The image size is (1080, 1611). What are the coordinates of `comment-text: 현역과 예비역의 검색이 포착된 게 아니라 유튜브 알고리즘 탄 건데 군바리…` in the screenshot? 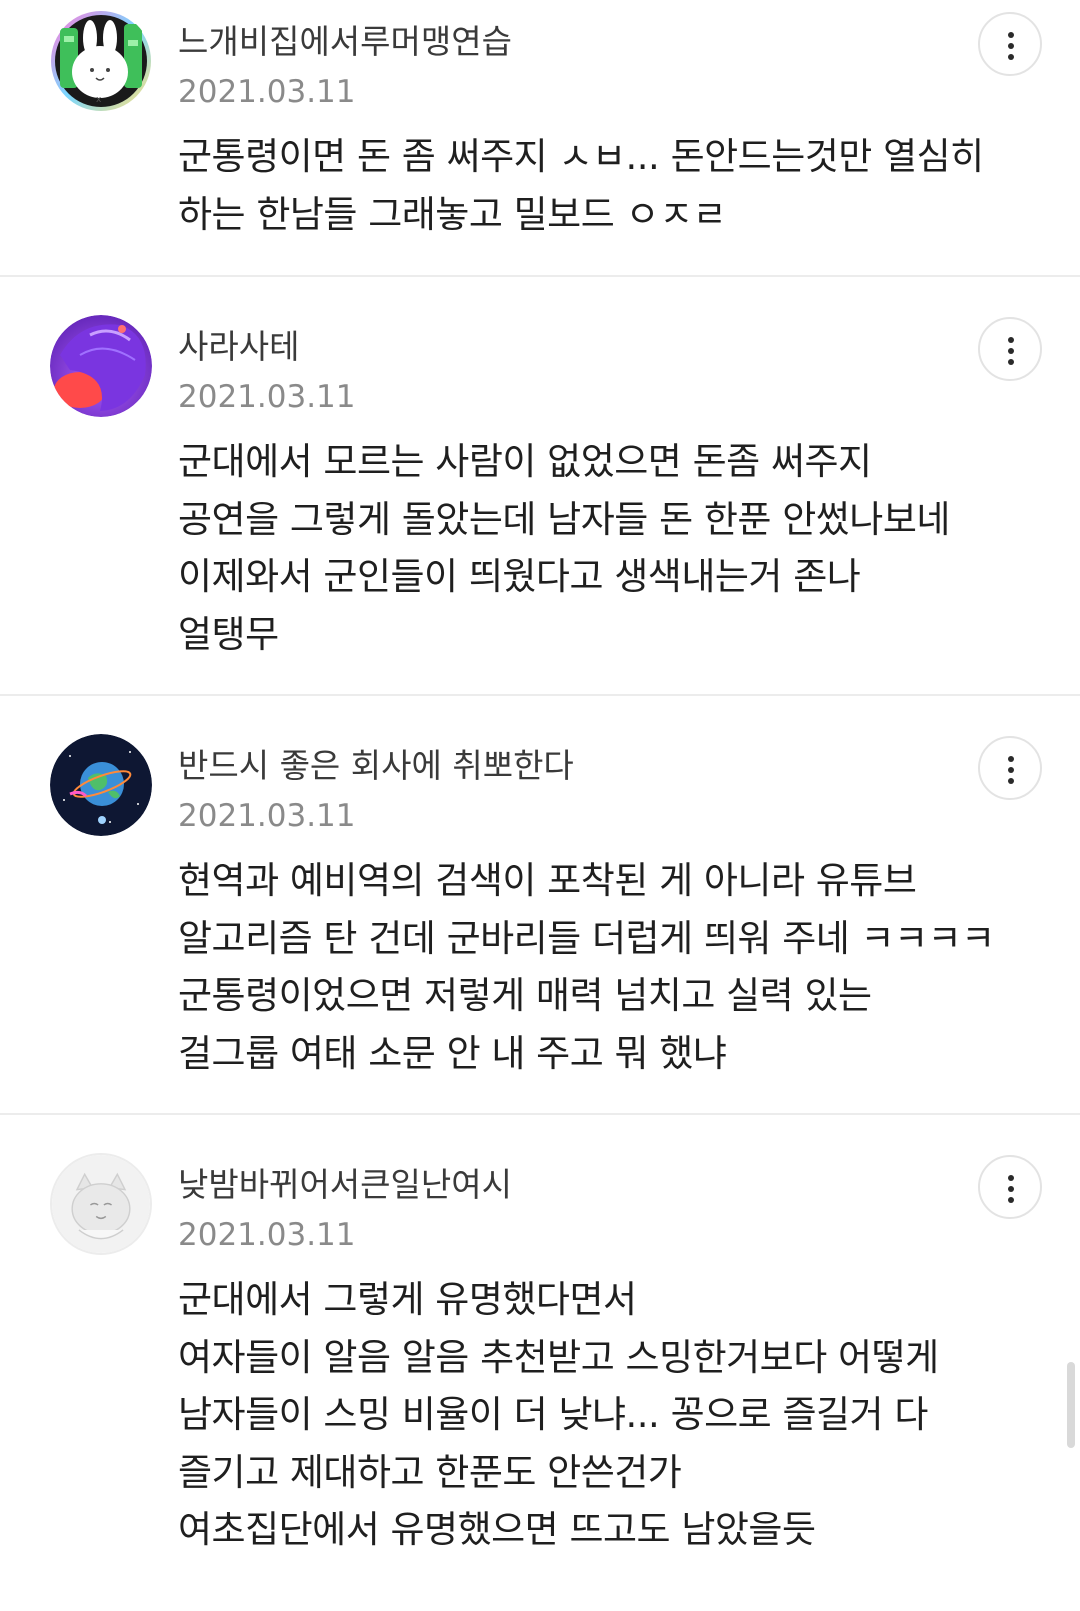 It's located at (586, 967).